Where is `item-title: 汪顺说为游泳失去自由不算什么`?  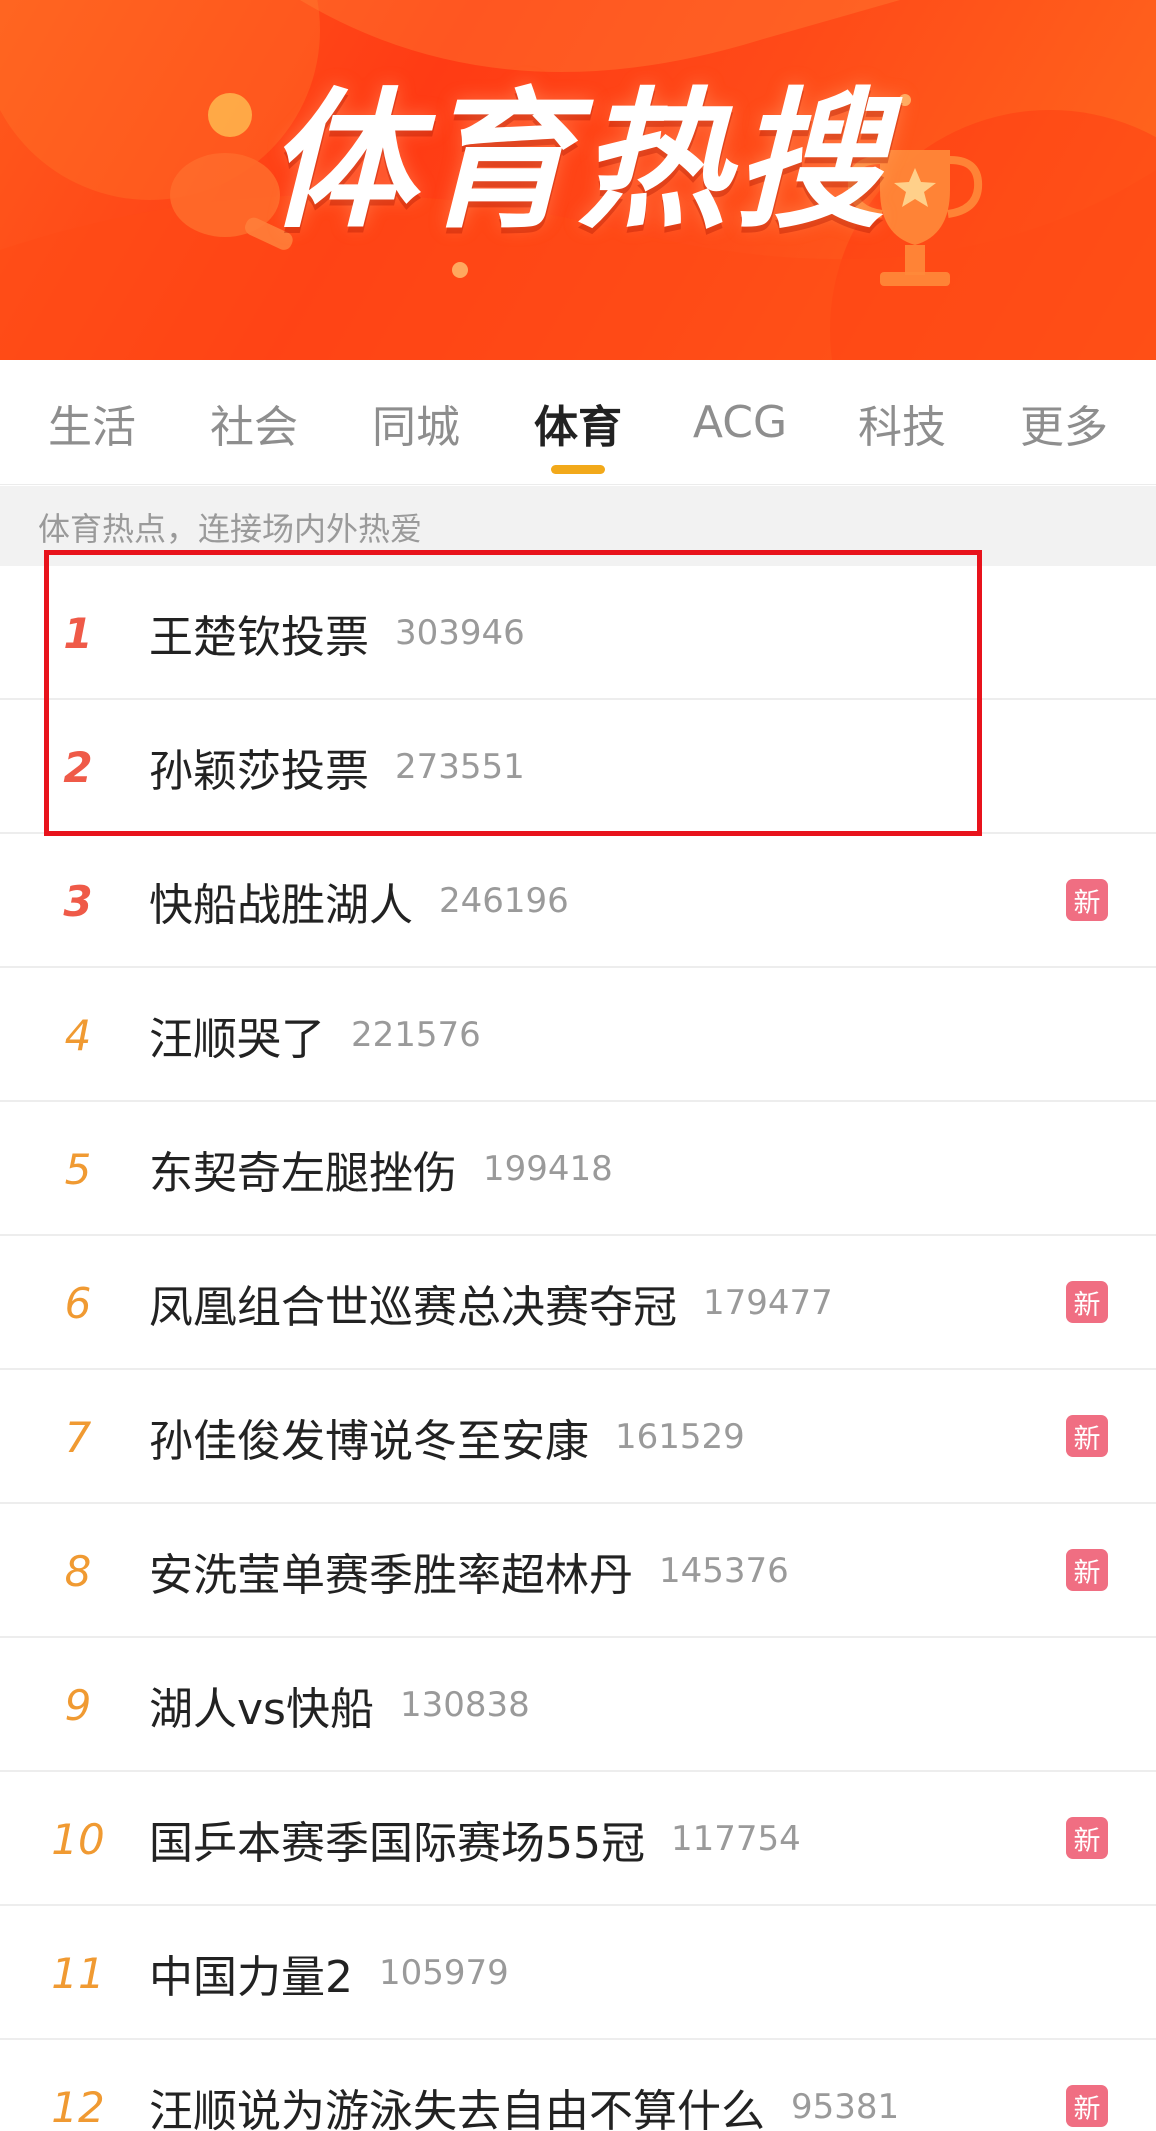
item-title: 汪顺说为游泳失去自由不算什么 is located at coordinates (457, 2103).